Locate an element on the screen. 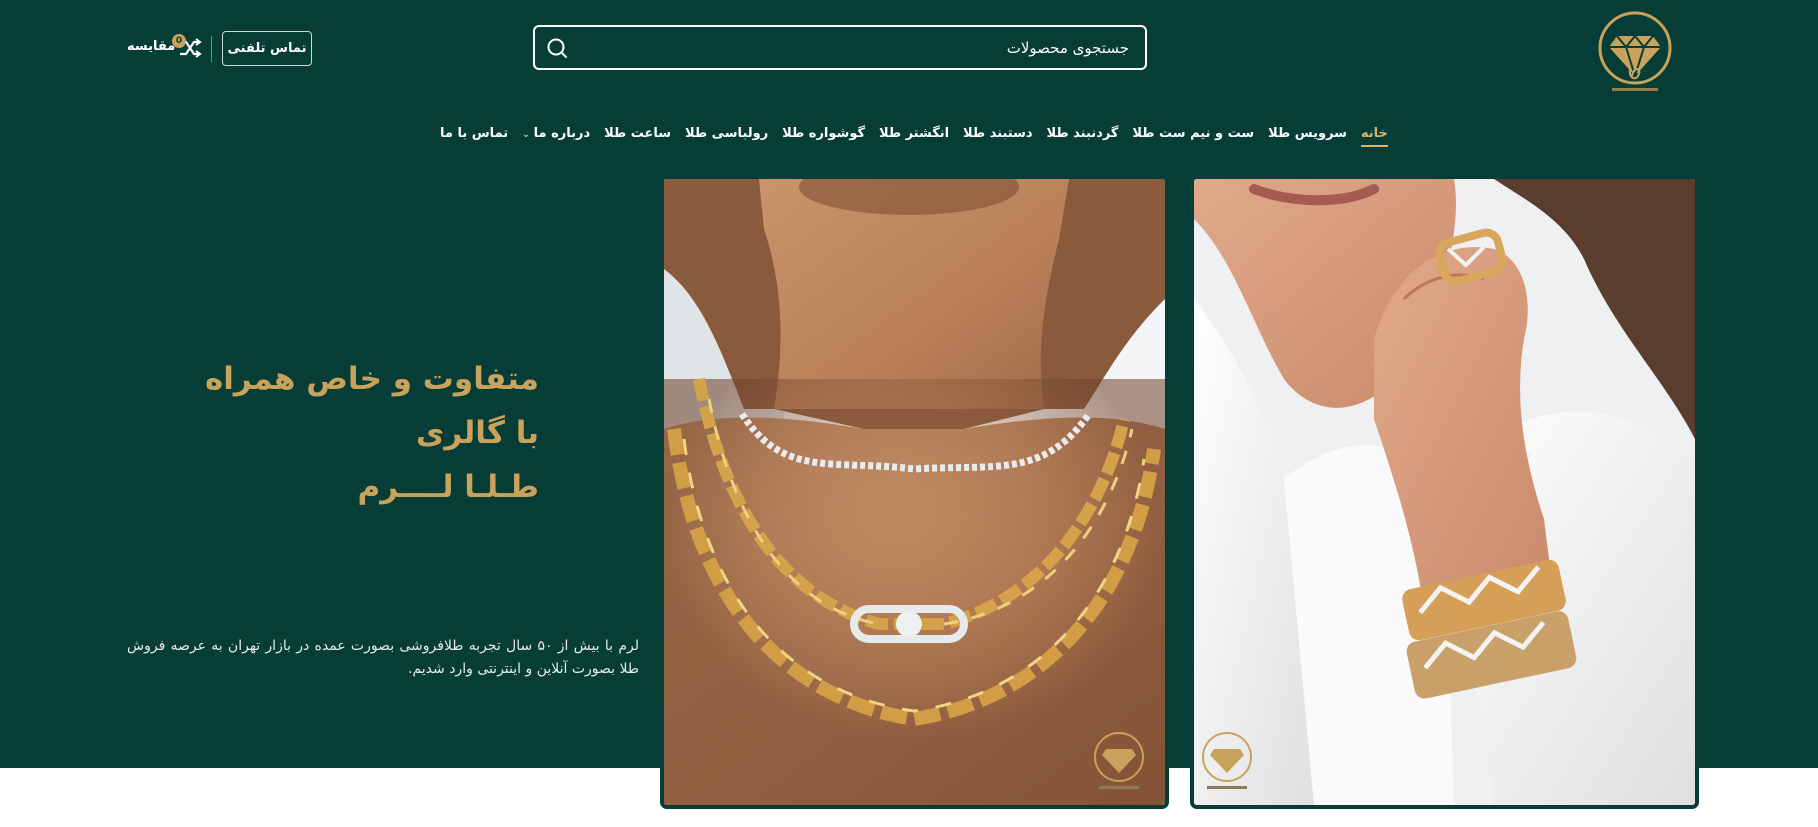 The image size is (1818, 827). nav-item-contact: تماس با ما is located at coordinates (474, 136).